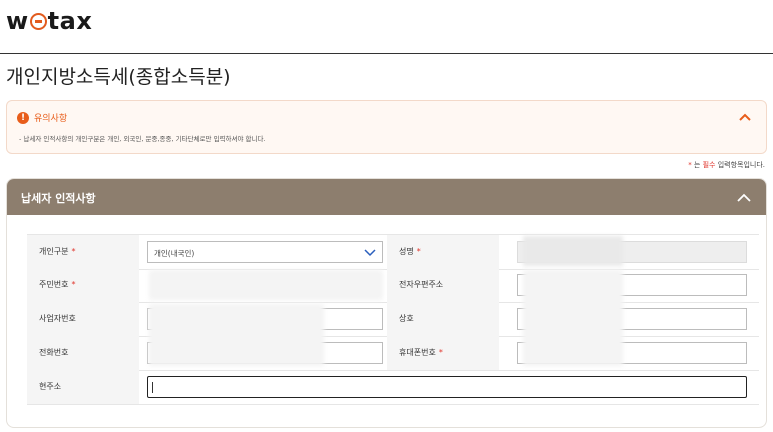 The height and width of the screenshot is (432, 773). What do you see at coordinates (443, 319) in the screenshot?
I see `label-company-name: 상호` at bounding box center [443, 319].